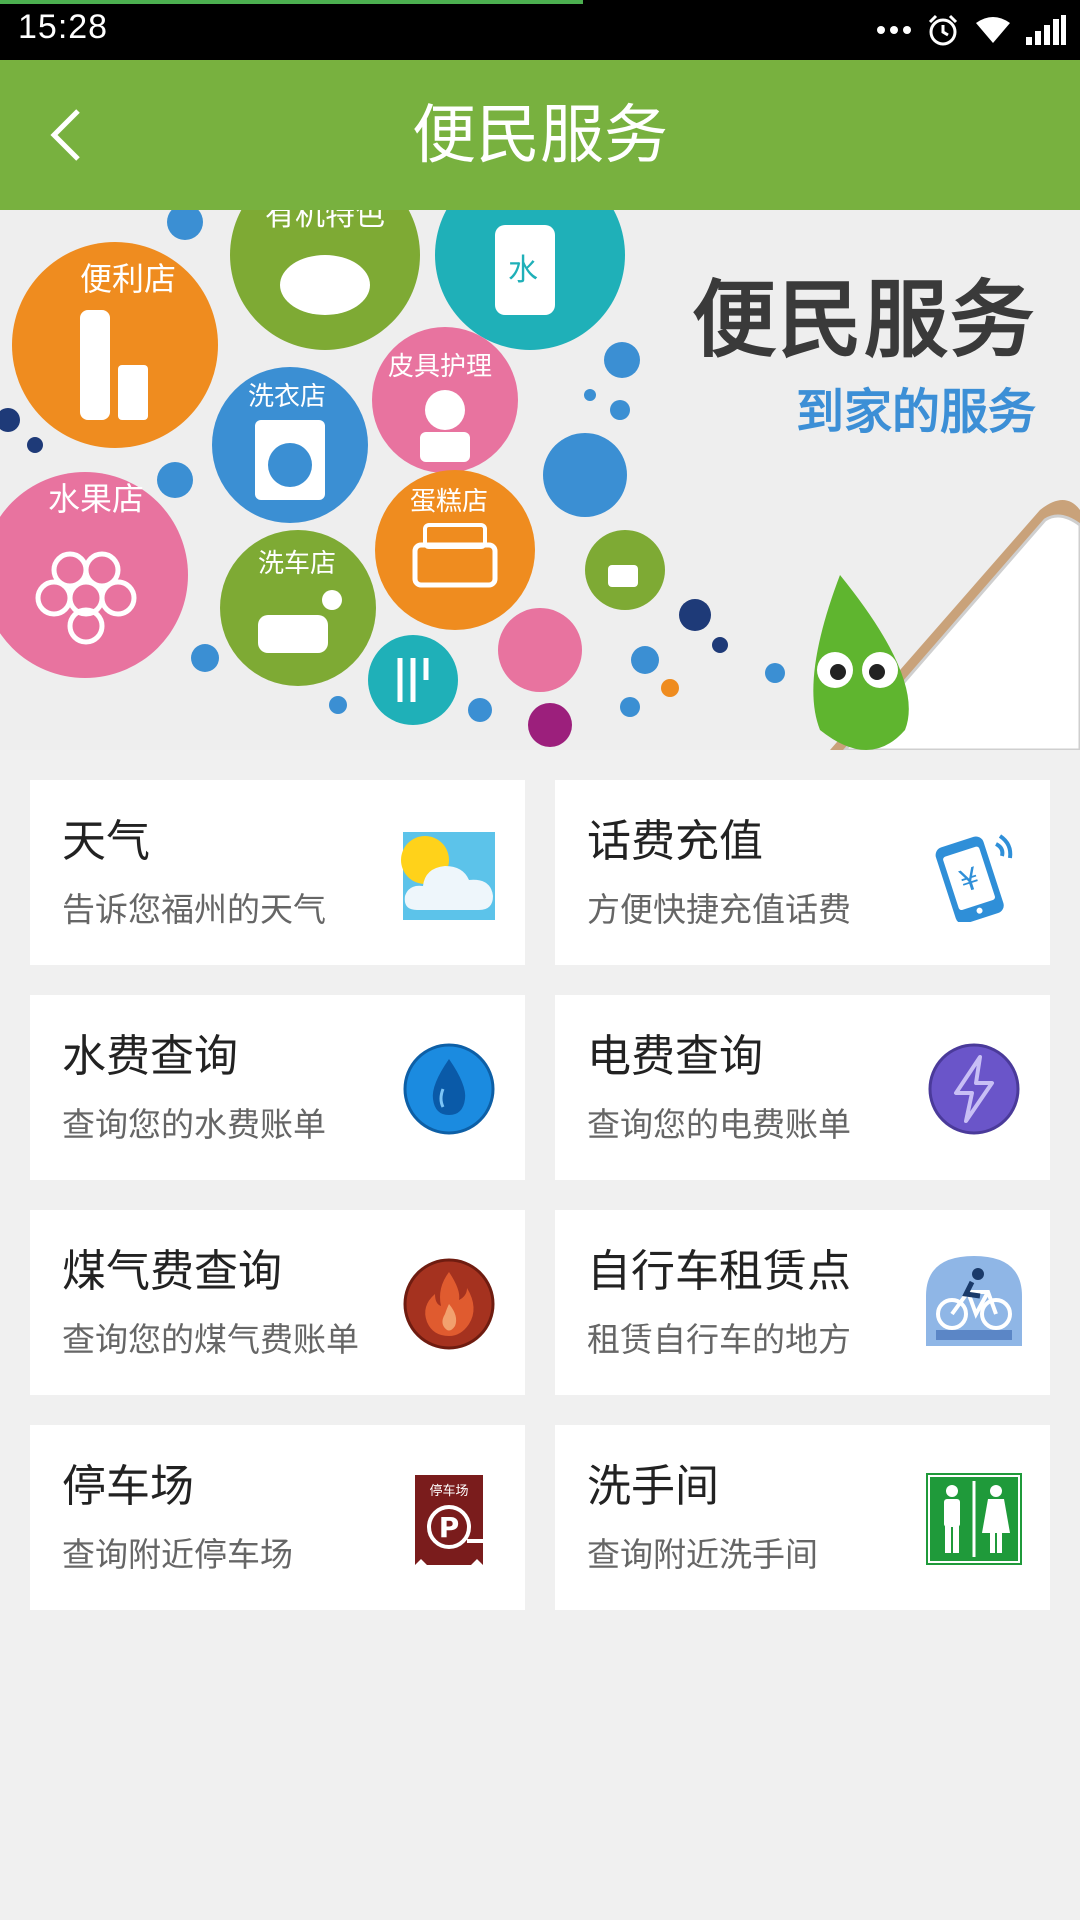  What do you see at coordinates (449, 1089) in the screenshot?
I see `water-drop-icon` at bounding box center [449, 1089].